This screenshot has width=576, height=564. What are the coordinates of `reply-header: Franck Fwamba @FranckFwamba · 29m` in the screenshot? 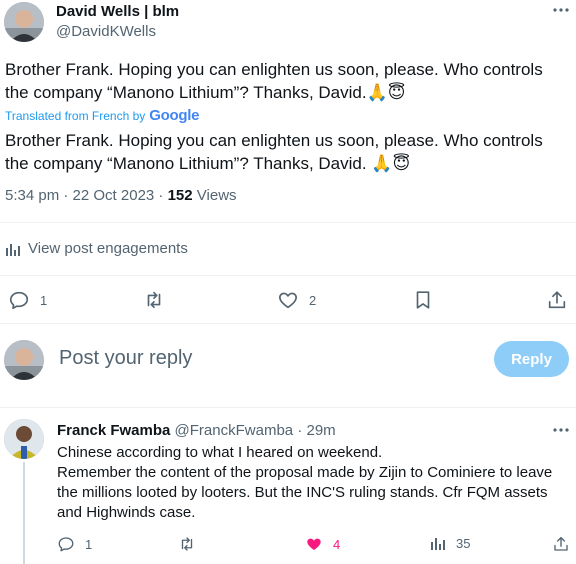 It's located at (196, 430).